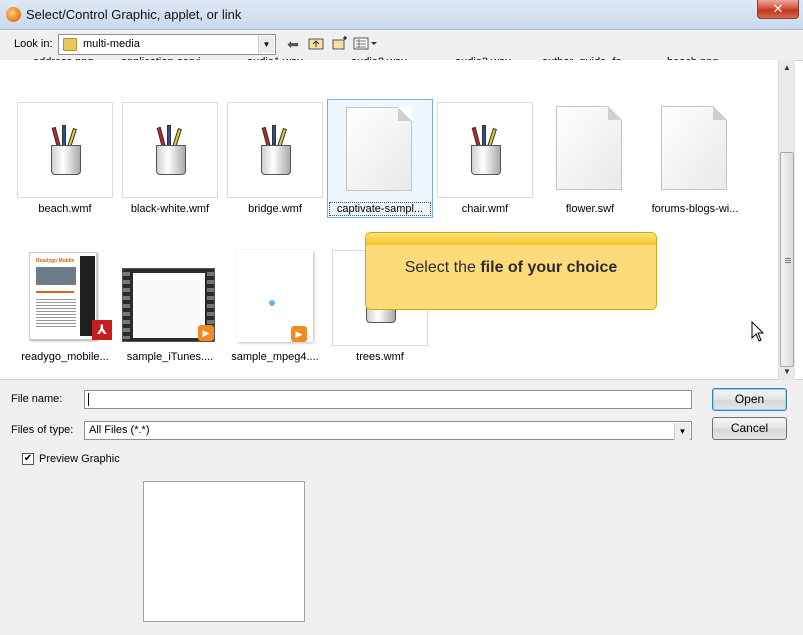 The width and height of the screenshot is (803, 635). I want to click on app-icon, so click(13, 14).